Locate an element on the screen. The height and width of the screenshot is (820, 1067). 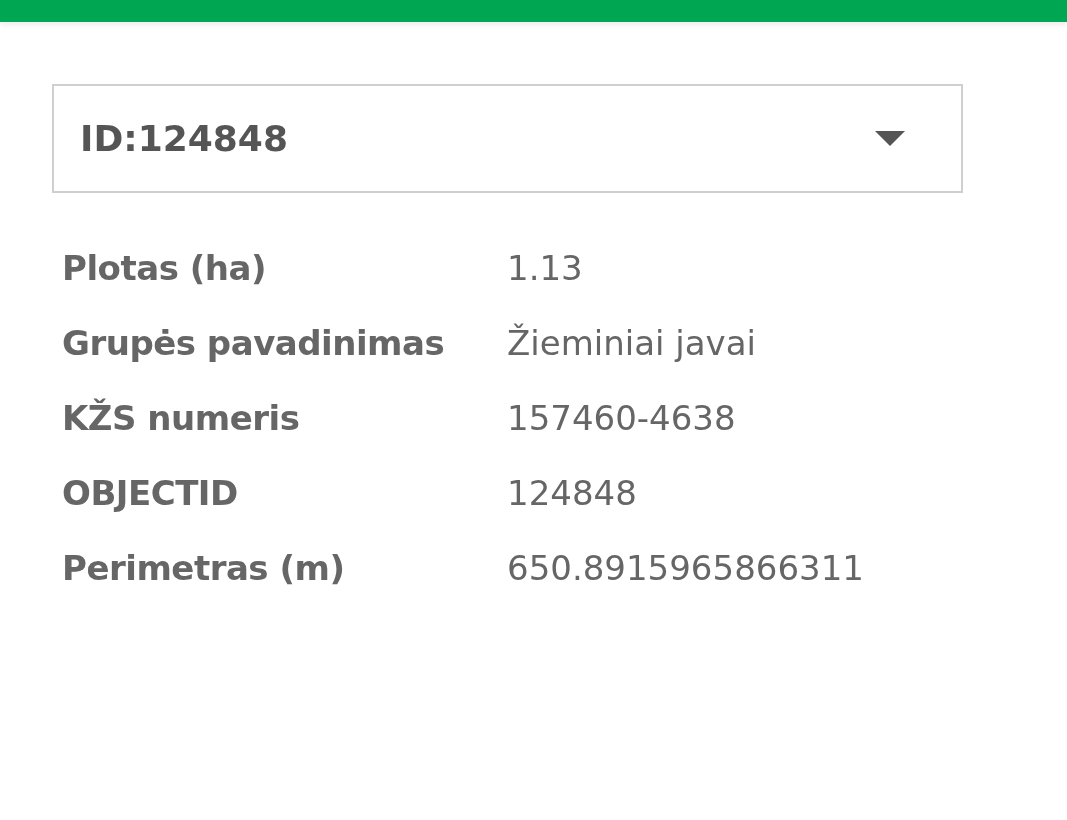
id-dropdown: ID:124848 is located at coordinates (507, 138).